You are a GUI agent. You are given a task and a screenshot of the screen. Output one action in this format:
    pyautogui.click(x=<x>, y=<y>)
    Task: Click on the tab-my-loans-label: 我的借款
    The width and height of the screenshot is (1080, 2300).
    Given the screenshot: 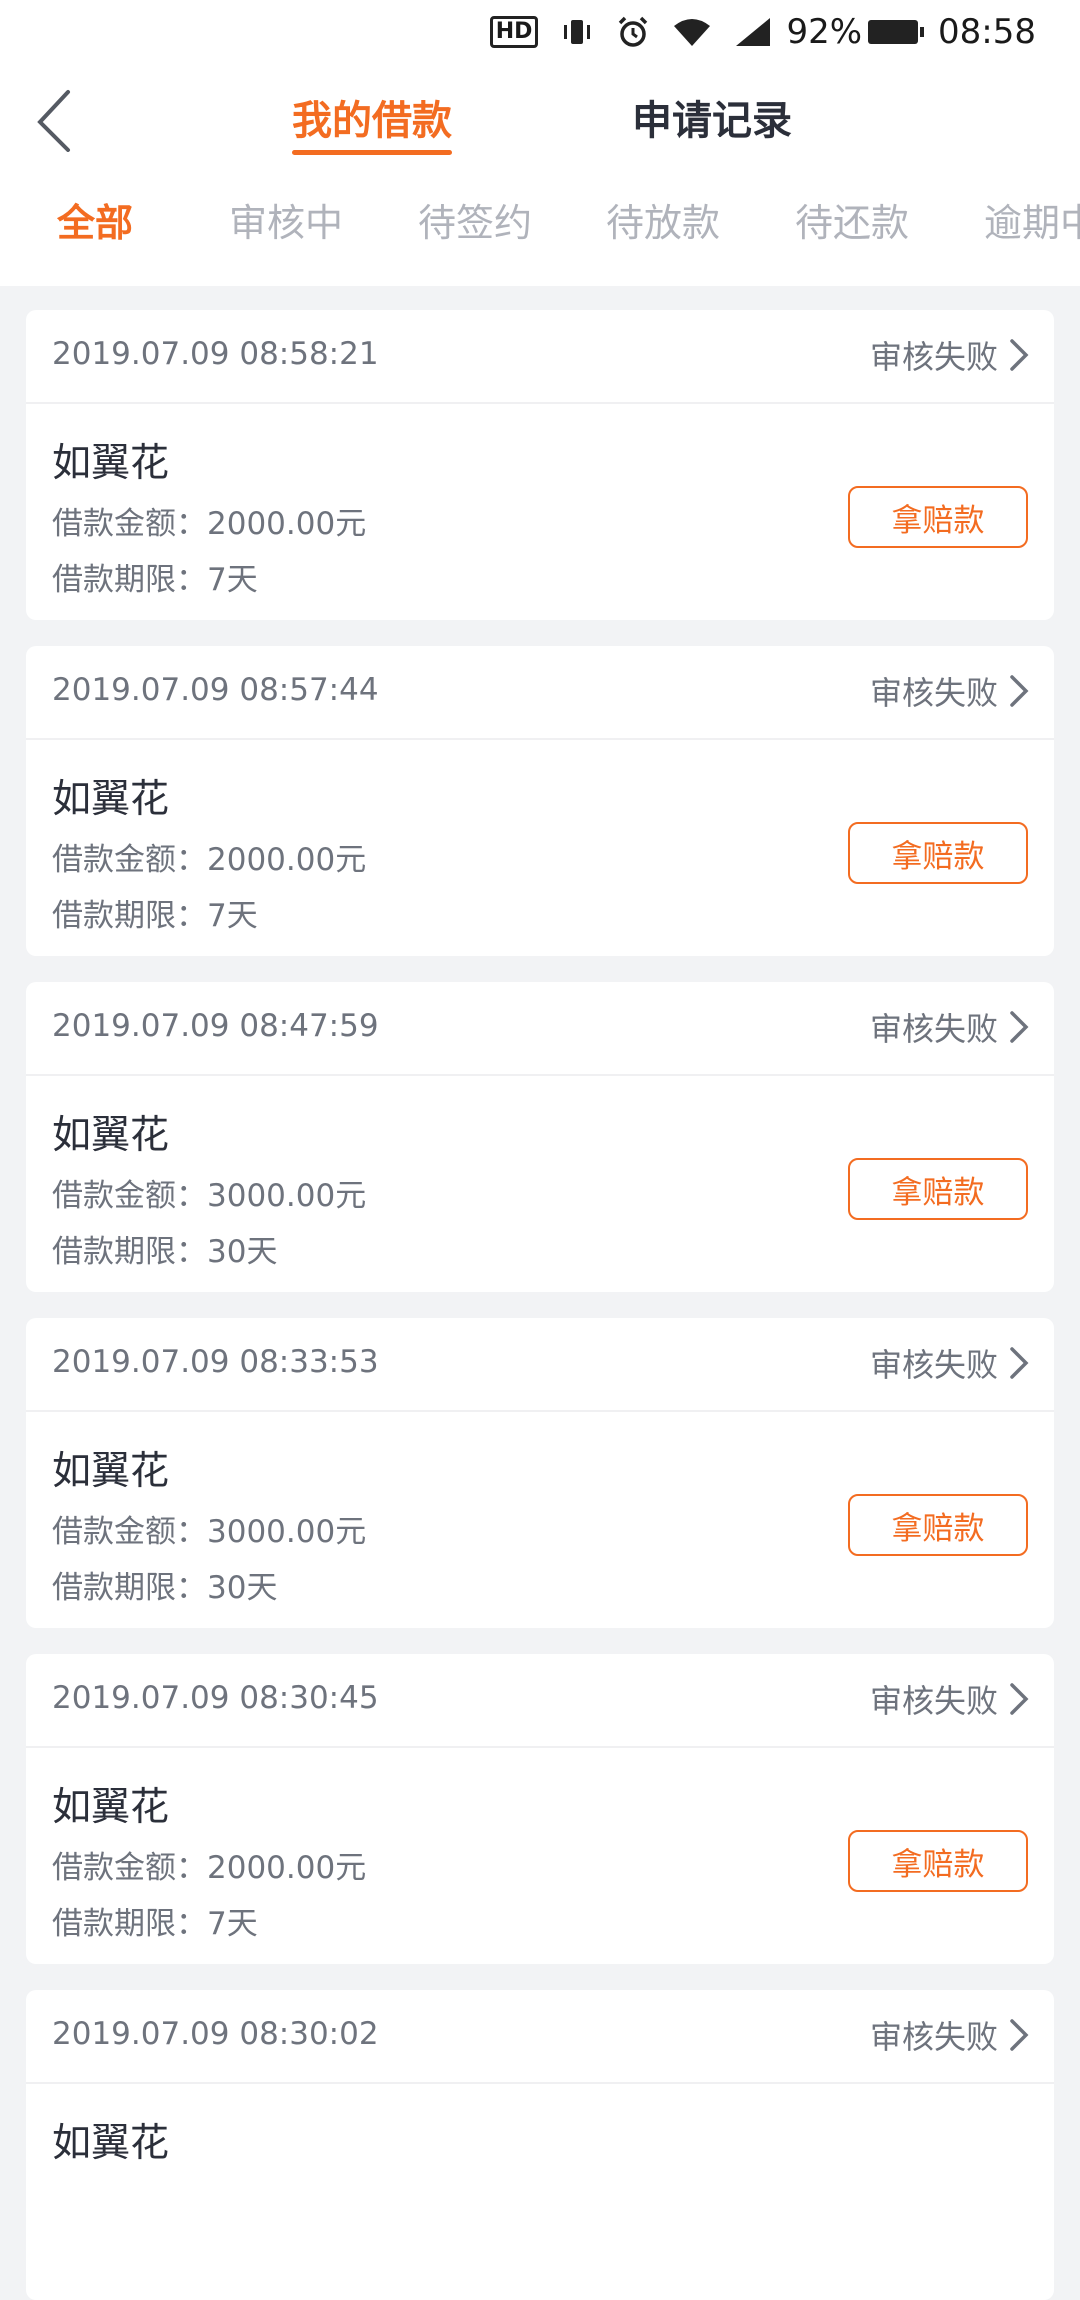 What is the action you would take?
    pyautogui.click(x=372, y=121)
    